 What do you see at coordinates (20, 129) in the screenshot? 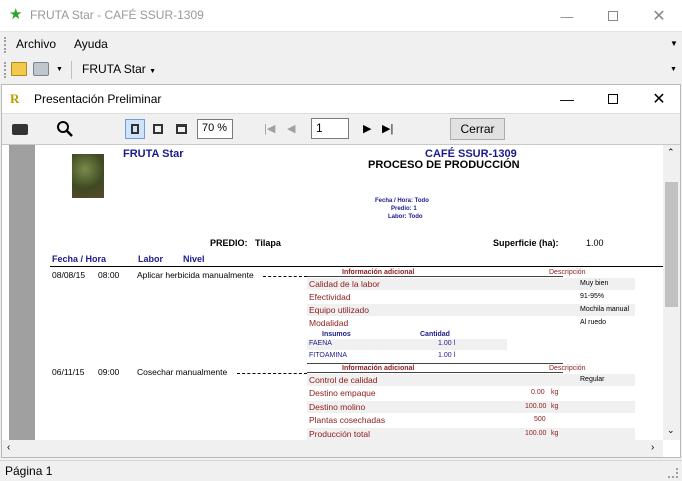
I see `print-icon` at bounding box center [20, 129].